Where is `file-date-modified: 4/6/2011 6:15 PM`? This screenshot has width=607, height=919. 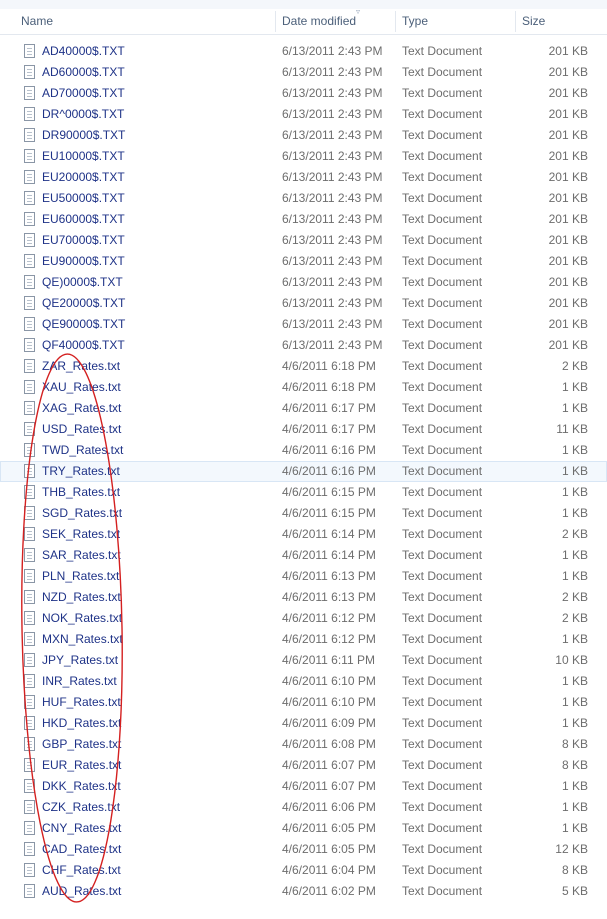 file-date-modified: 4/6/2011 6:15 PM is located at coordinates (329, 513).